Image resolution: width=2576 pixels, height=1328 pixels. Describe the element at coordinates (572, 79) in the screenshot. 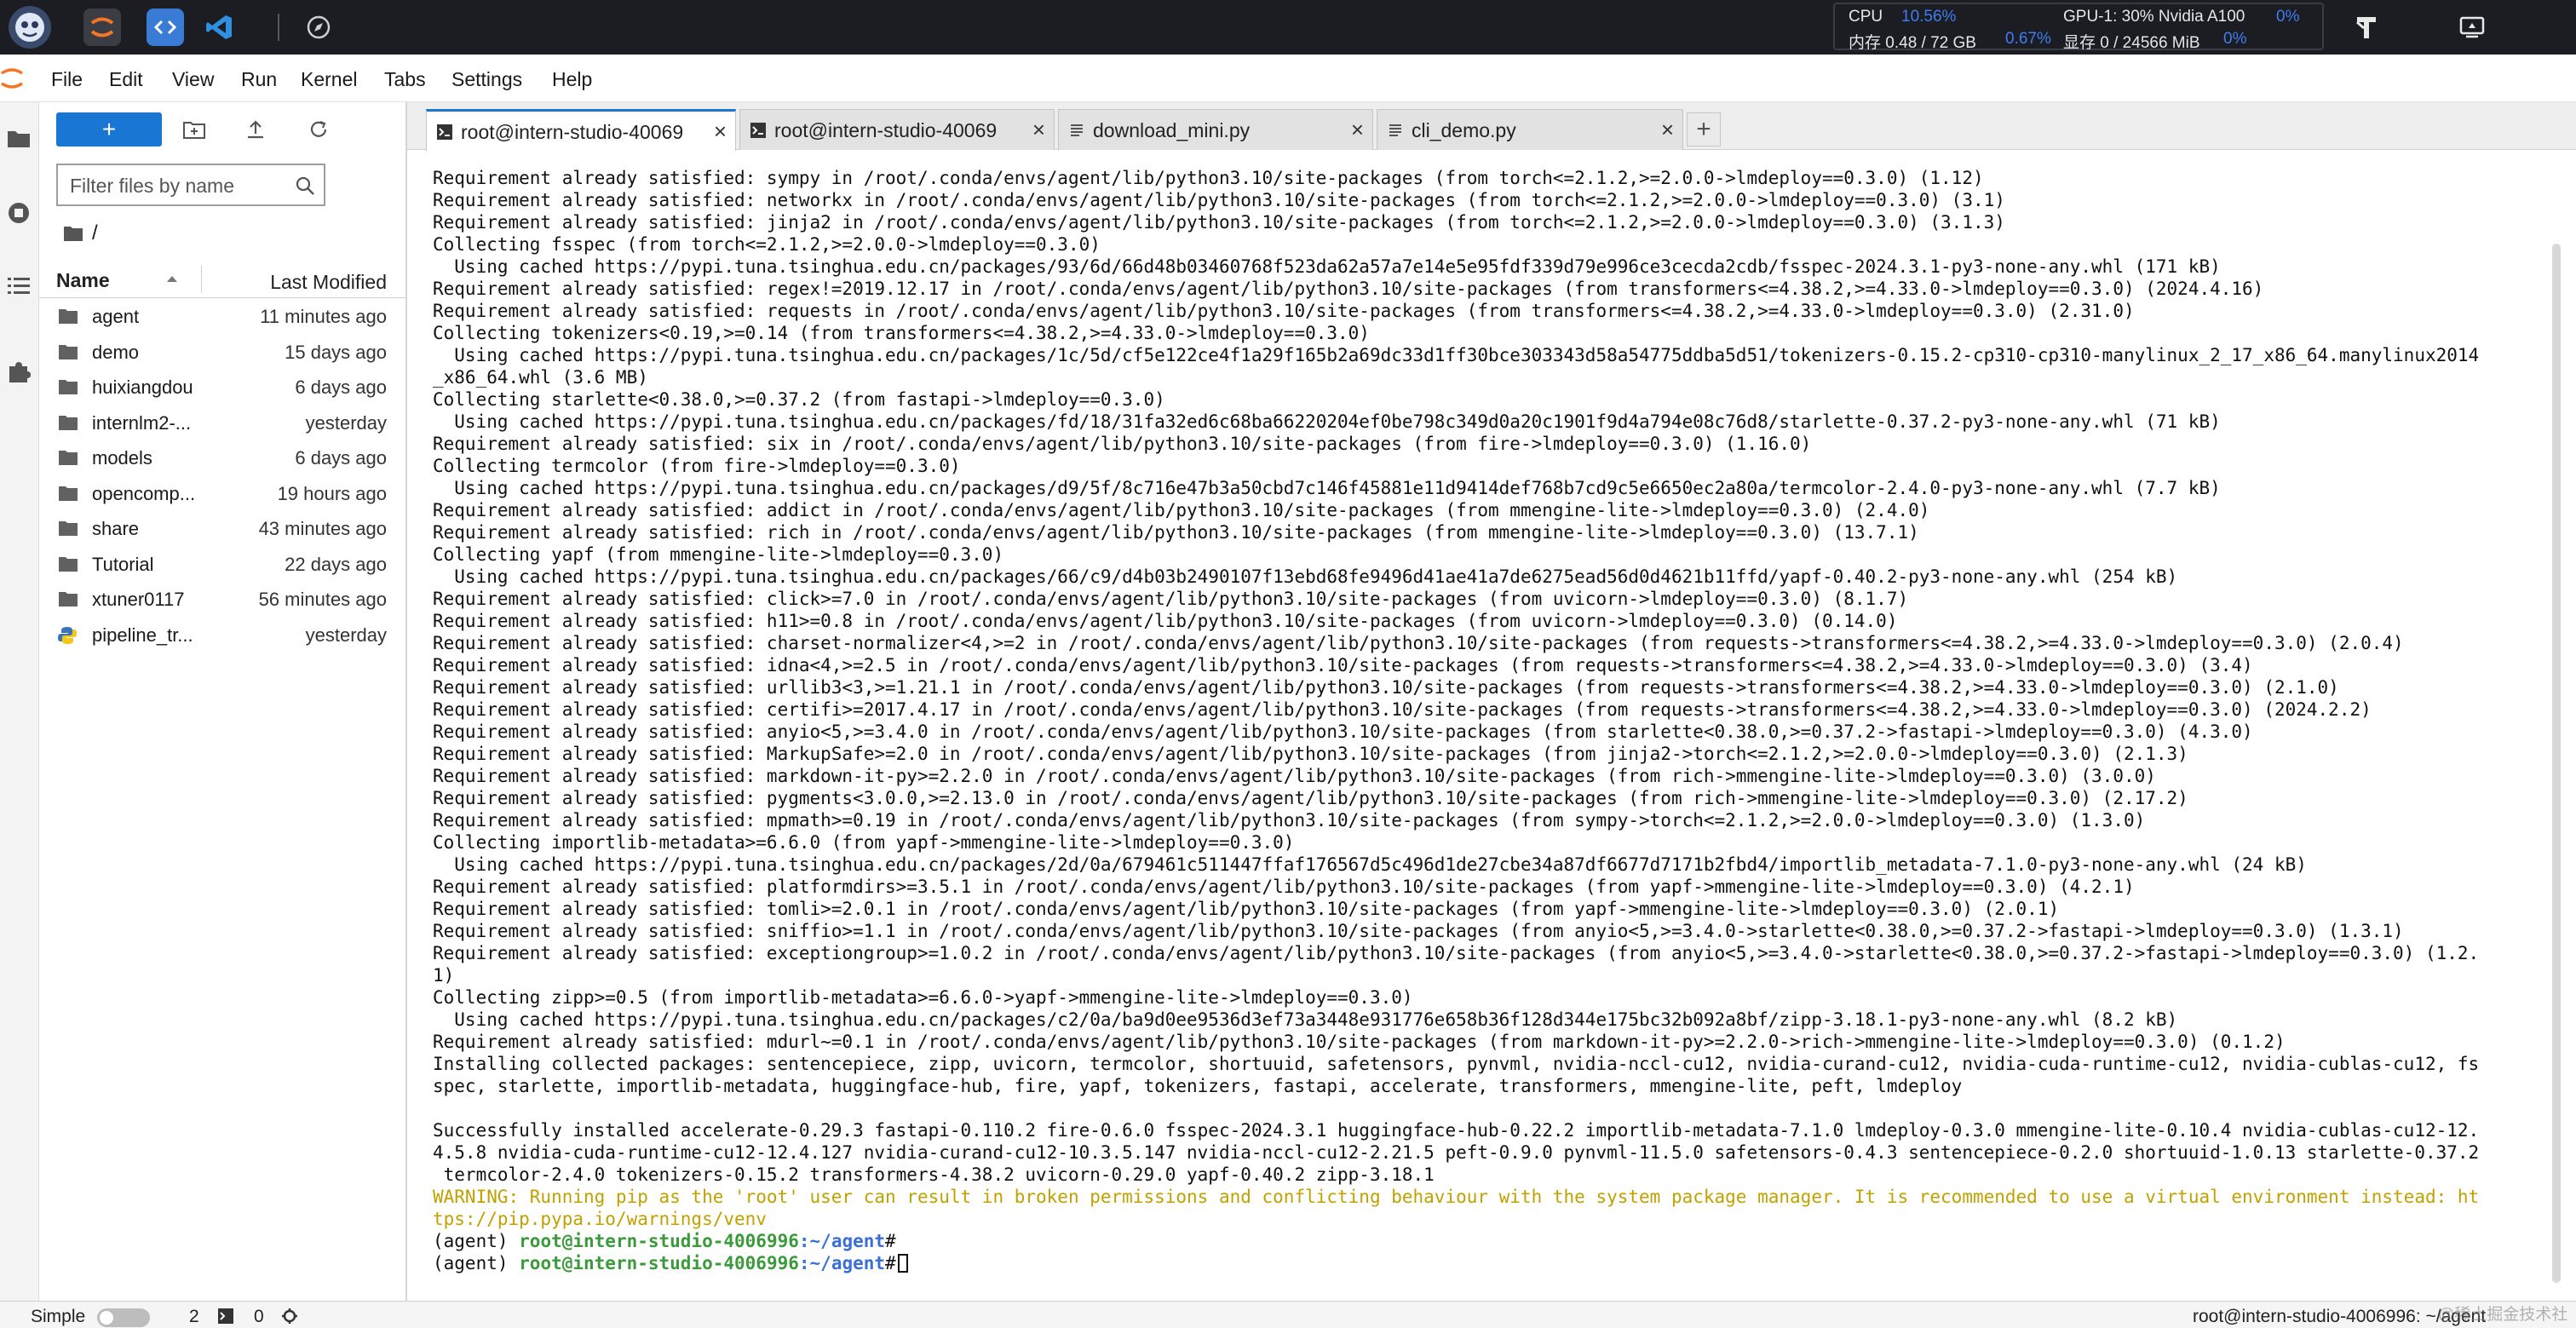

I see `menu-help: Help` at that location.